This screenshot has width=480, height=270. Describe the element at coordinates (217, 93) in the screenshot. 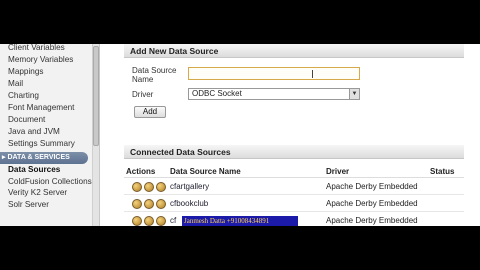

I see `driver-select-value: ODBC Socket` at that location.